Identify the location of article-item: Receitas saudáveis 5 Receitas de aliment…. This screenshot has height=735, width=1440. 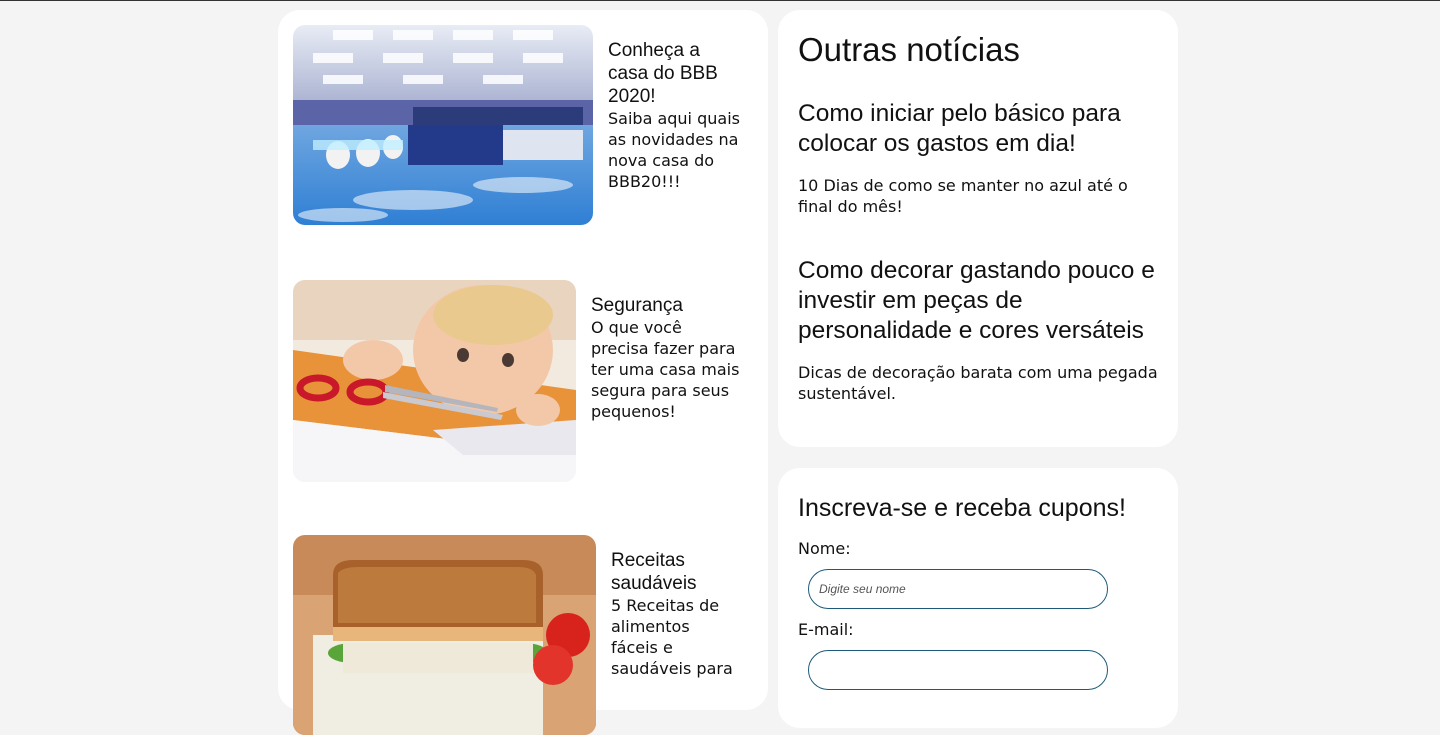
(517, 635).